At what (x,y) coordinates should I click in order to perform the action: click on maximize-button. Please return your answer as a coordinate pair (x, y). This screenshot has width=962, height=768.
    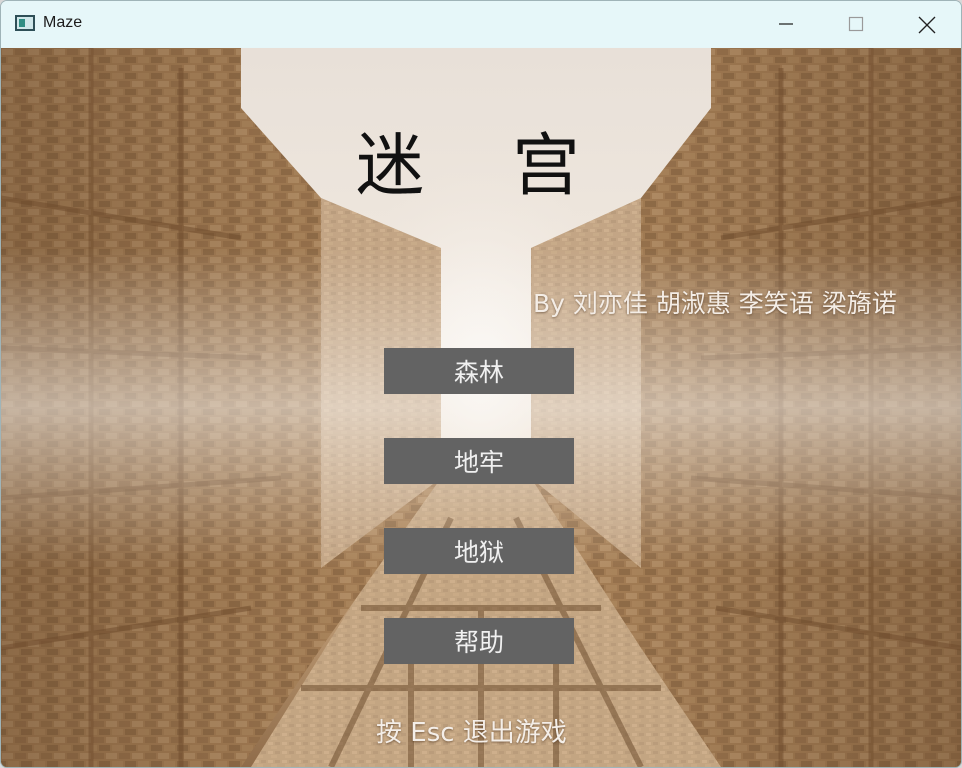
    Looking at the image, I should click on (856, 24).